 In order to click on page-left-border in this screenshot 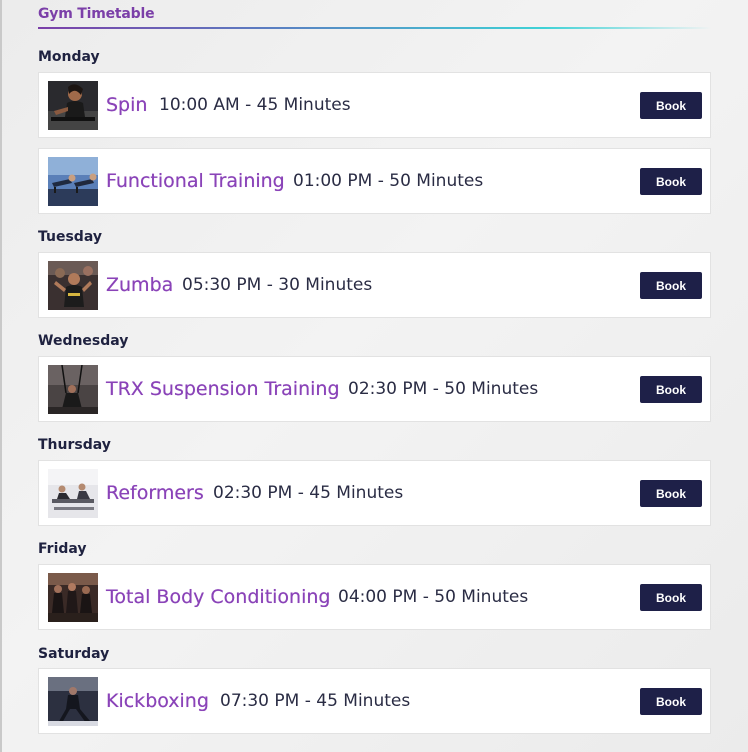, I will do `click(1, 376)`.